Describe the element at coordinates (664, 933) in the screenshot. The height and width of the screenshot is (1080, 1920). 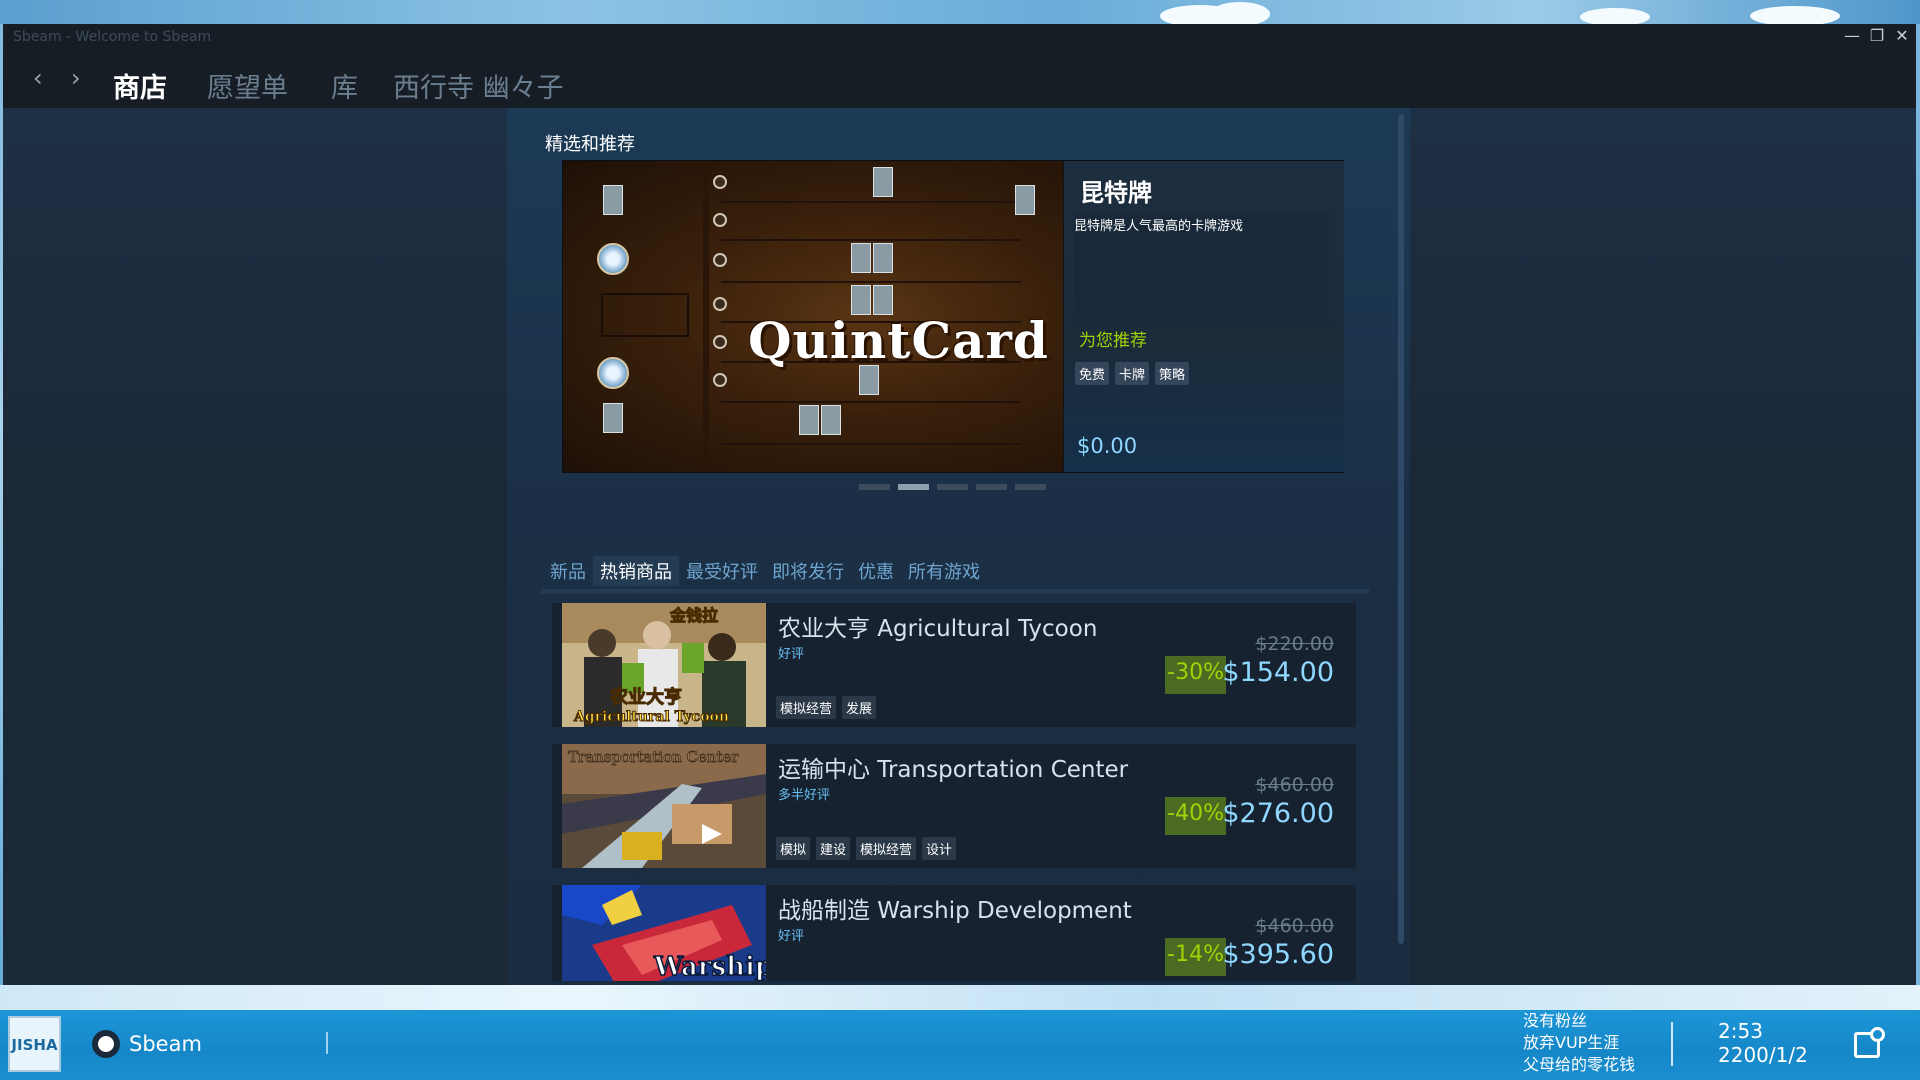
I see `product-thumbnail: Warship` at that location.